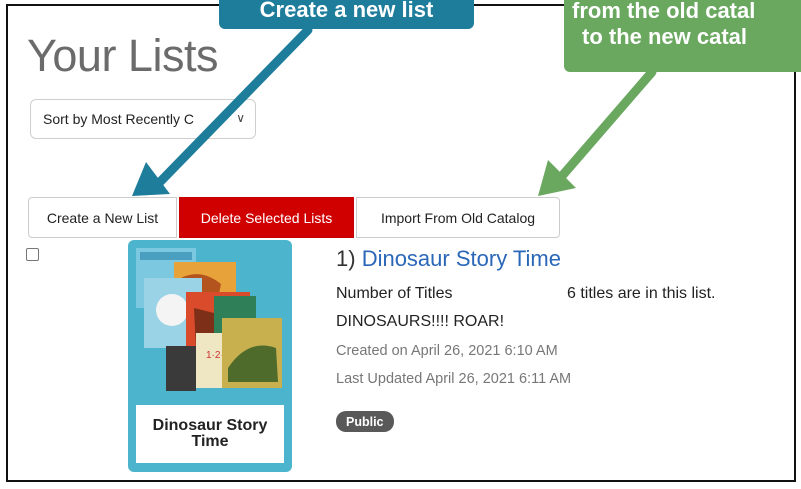  I want to click on create-list-callout: Create a new list, so click(346, 14).